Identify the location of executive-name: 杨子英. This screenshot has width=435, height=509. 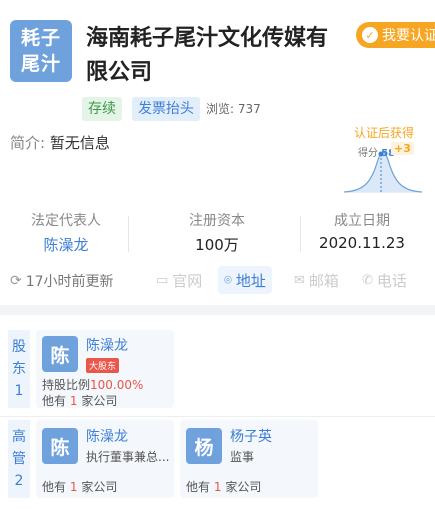
(251, 436).